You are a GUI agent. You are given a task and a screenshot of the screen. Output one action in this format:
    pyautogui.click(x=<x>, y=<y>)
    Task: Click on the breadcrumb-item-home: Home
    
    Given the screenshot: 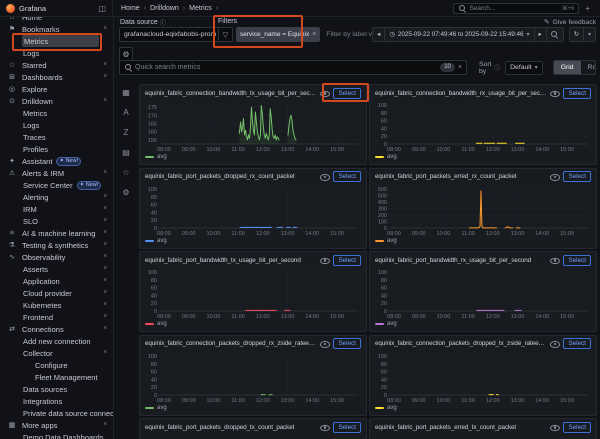 What is the action you would take?
    pyautogui.click(x=130, y=8)
    